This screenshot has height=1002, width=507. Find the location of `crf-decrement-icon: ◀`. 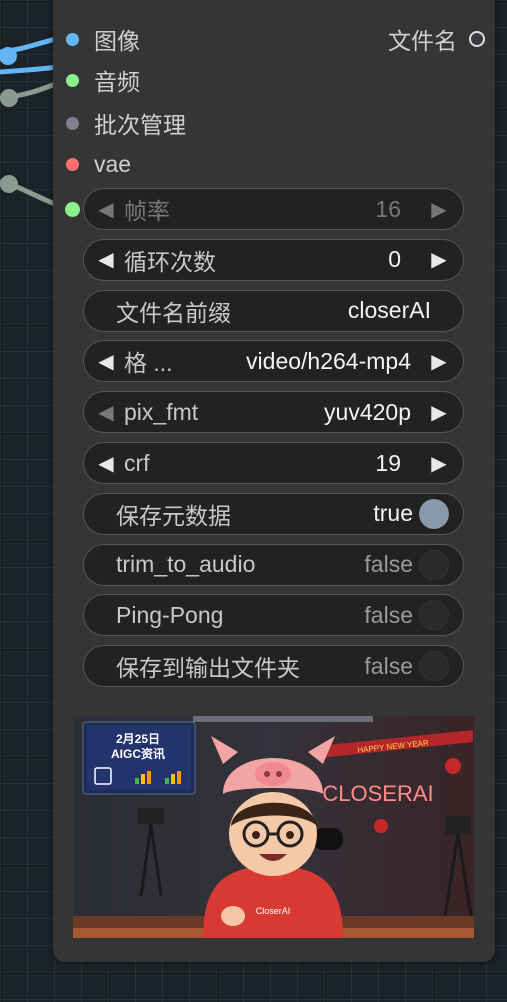

crf-decrement-icon: ◀ is located at coordinates (104, 463).